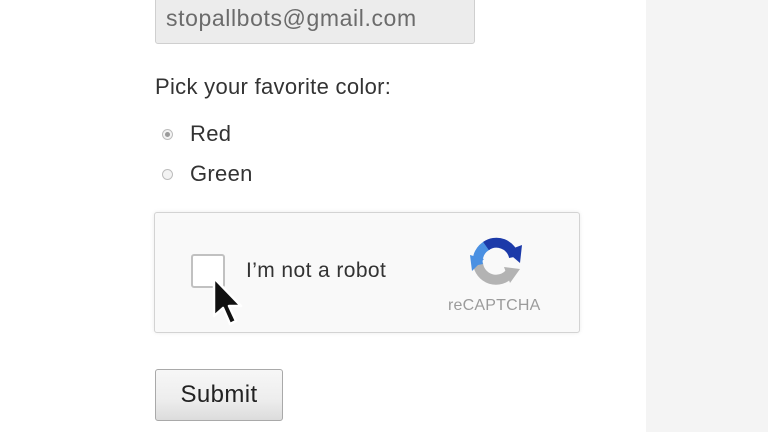 The width and height of the screenshot is (768, 432). What do you see at coordinates (494, 305) in the screenshot?
I see `recaptcha-brand: reCAPTCHA` at bounding box center [494, 305].